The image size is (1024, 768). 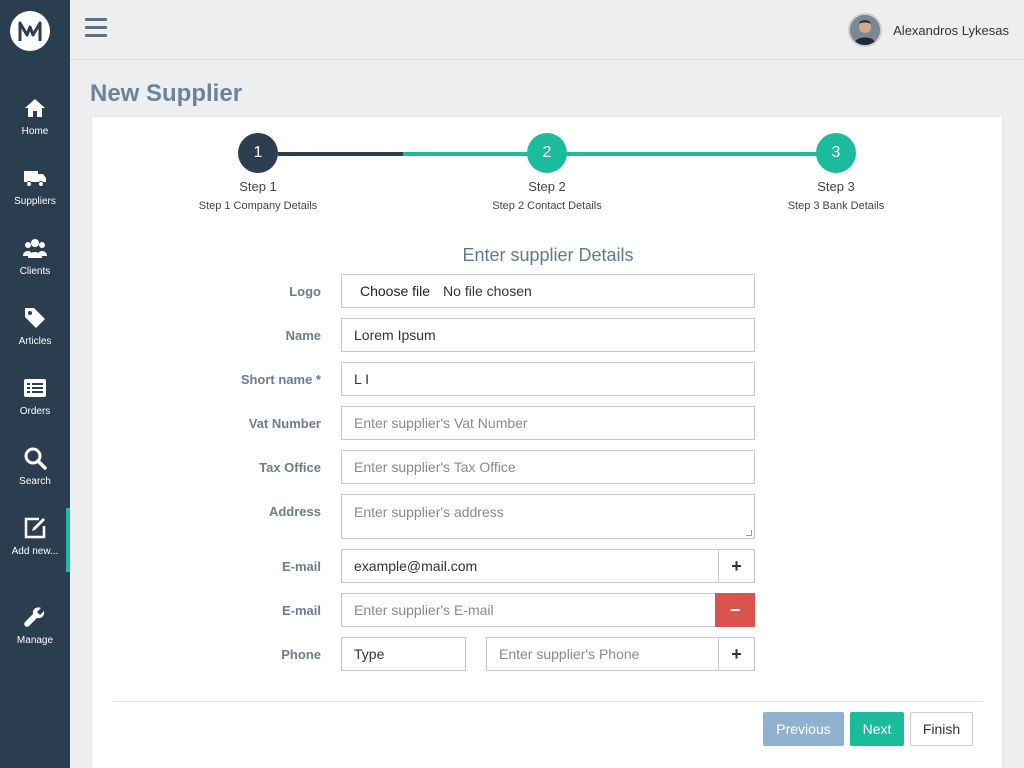 What do you see at coordinates (35, 201) in the screenshot?
I see `sidebar-item-label: Suppliers` at bounding box center [35, 201].